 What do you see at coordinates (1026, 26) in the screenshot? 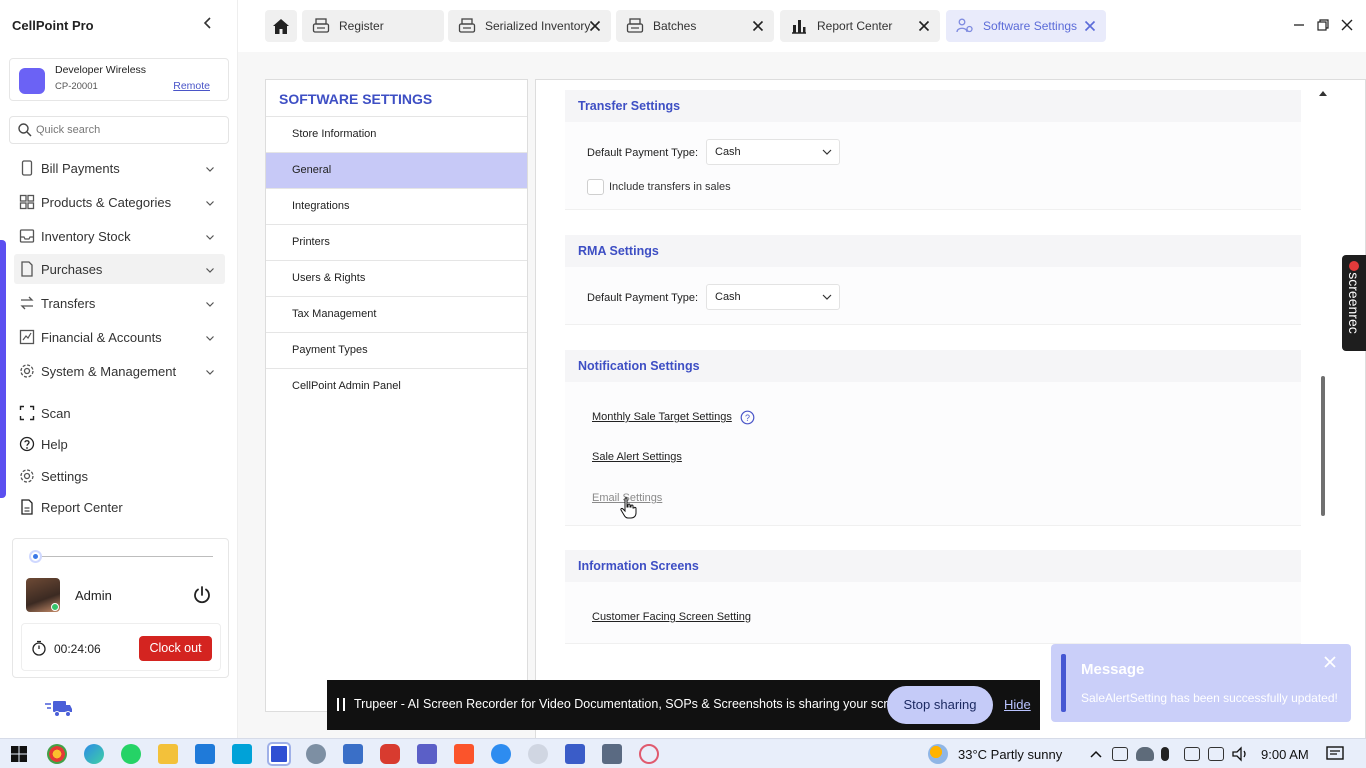
I see `tab-software-settings: Software Settings` at bounding box center [1026, 26].